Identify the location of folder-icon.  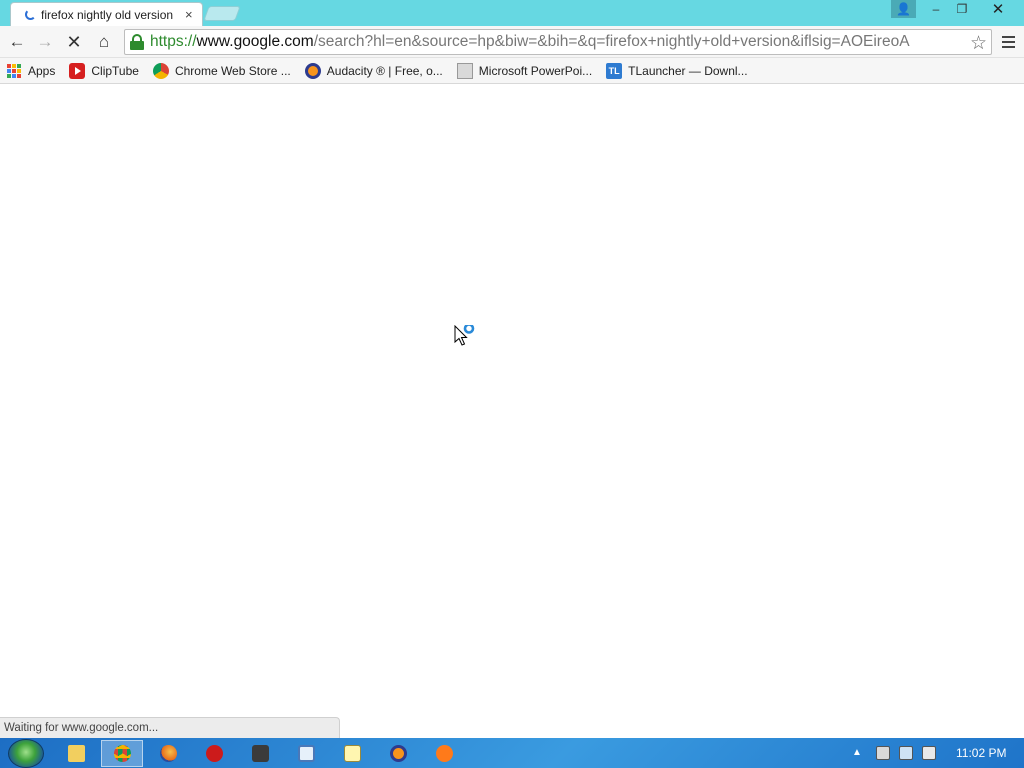
(76, 753).